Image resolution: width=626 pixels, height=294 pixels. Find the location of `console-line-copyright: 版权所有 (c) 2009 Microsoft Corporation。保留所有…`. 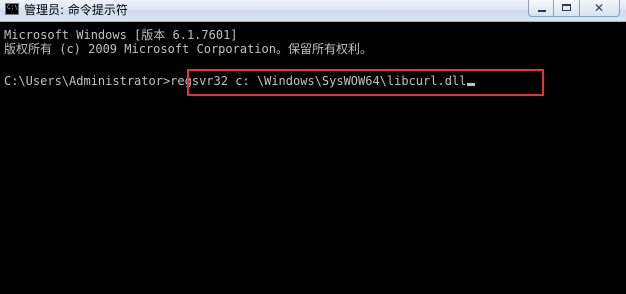

console-line-copyright: 版权所有 (c) 2009 Microsoft Corporation。保留所有… is located at coordinates (188, 49).